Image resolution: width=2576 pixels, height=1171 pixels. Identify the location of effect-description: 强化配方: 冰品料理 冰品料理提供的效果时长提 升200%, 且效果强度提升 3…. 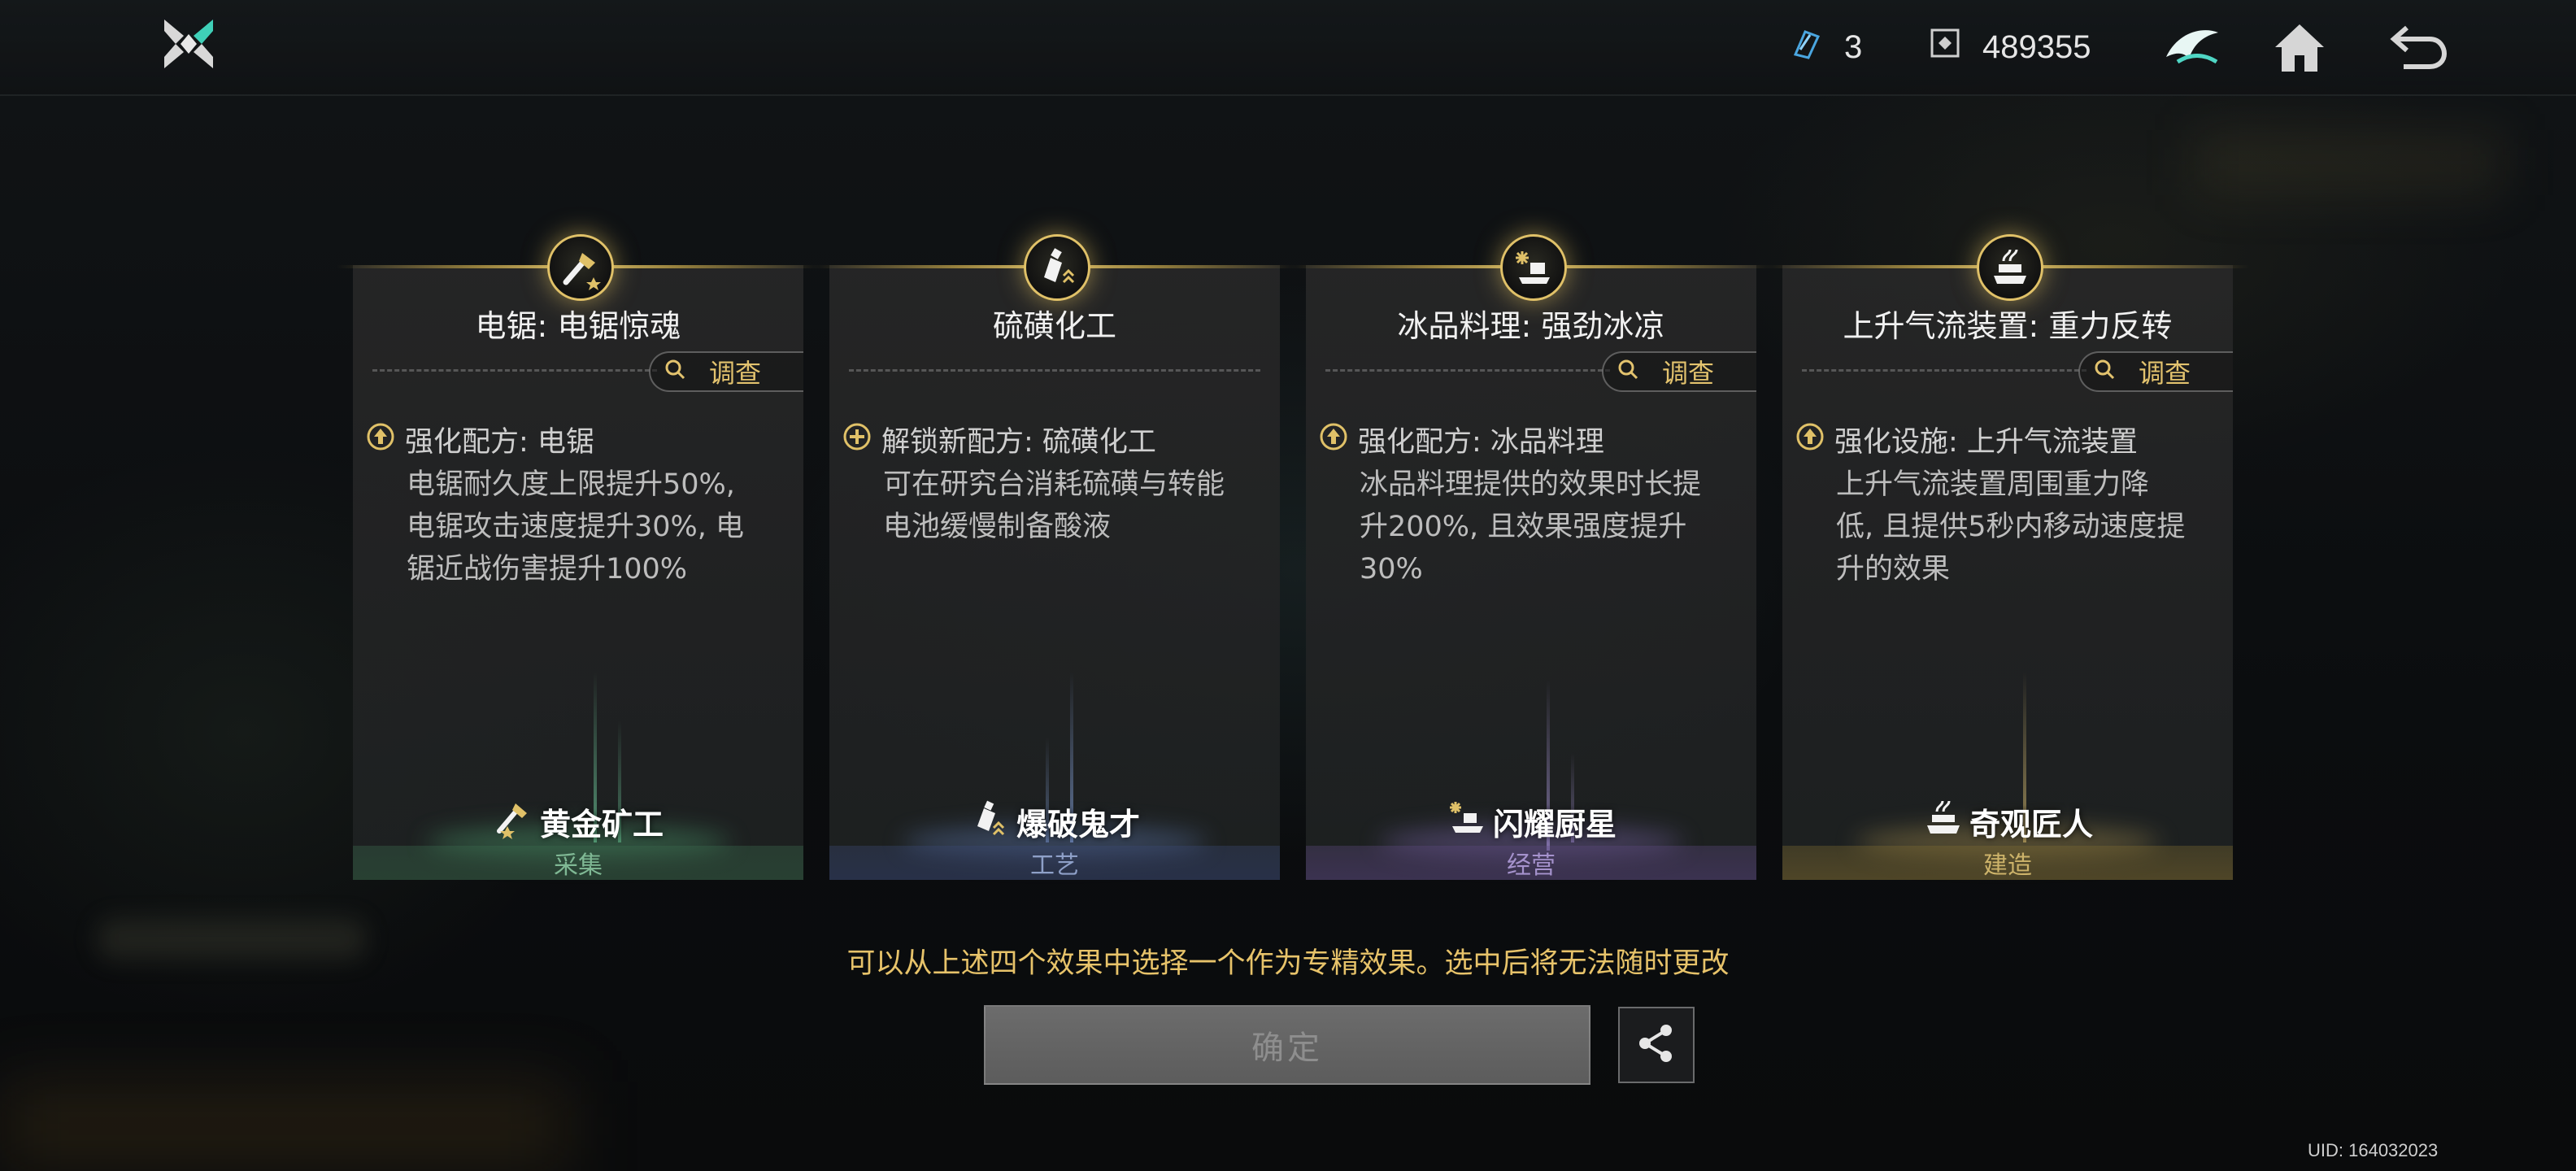
(1530, 505).